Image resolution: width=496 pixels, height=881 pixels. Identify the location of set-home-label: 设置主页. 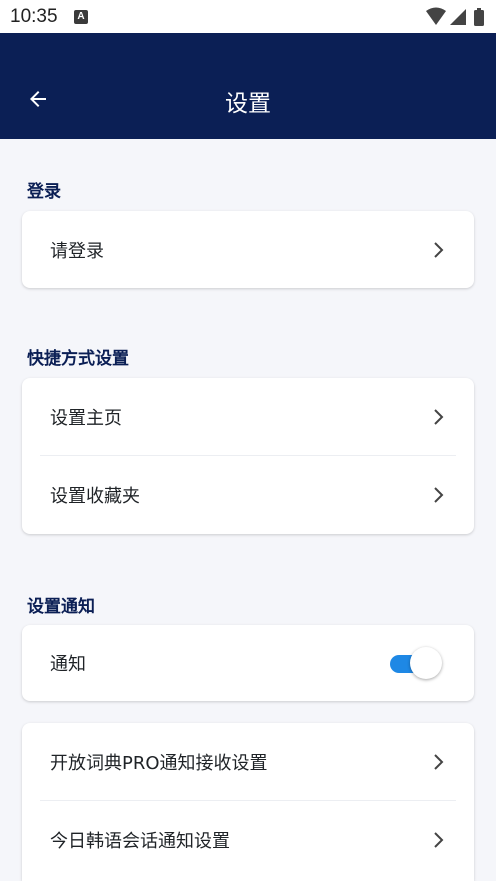
(86, 418).